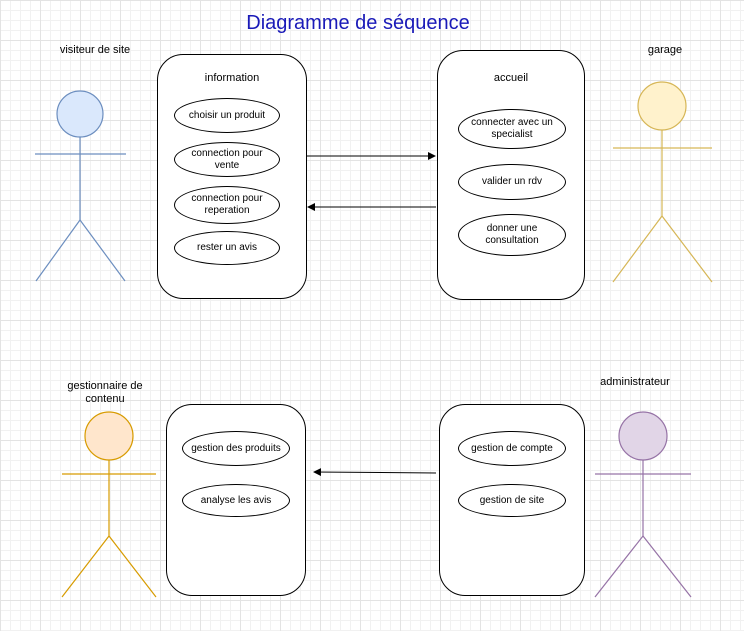 The width and height of the screenshot is (744, 631). What do you see at coordinates (236, 448) in the screenshot?
I see `usecase-gestion-produits: gestion des produits` at bounding box center [236, 448].